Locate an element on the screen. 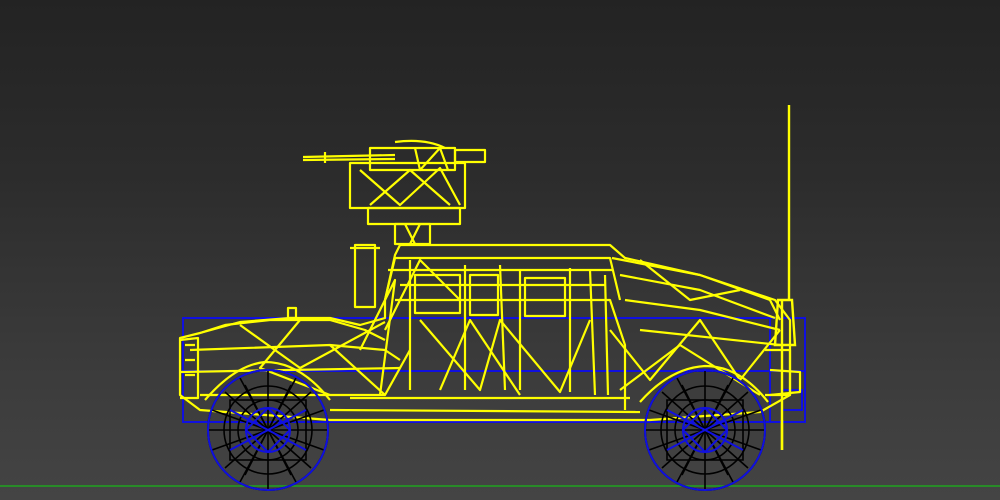 The image size is (1000, 500). rear-wheel is located at coordinates (705, 430).